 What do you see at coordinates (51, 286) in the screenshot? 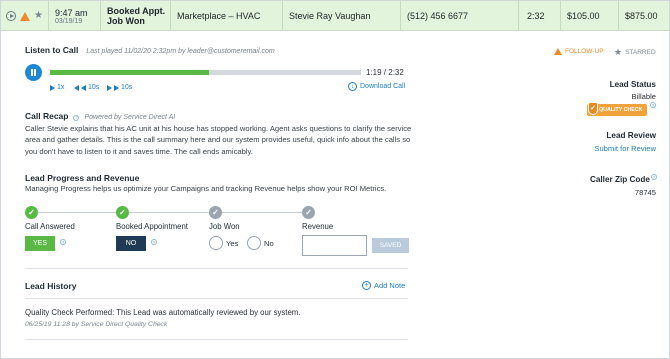
I see `lead-history-title: Lead History` at bounding box center [51, 286].